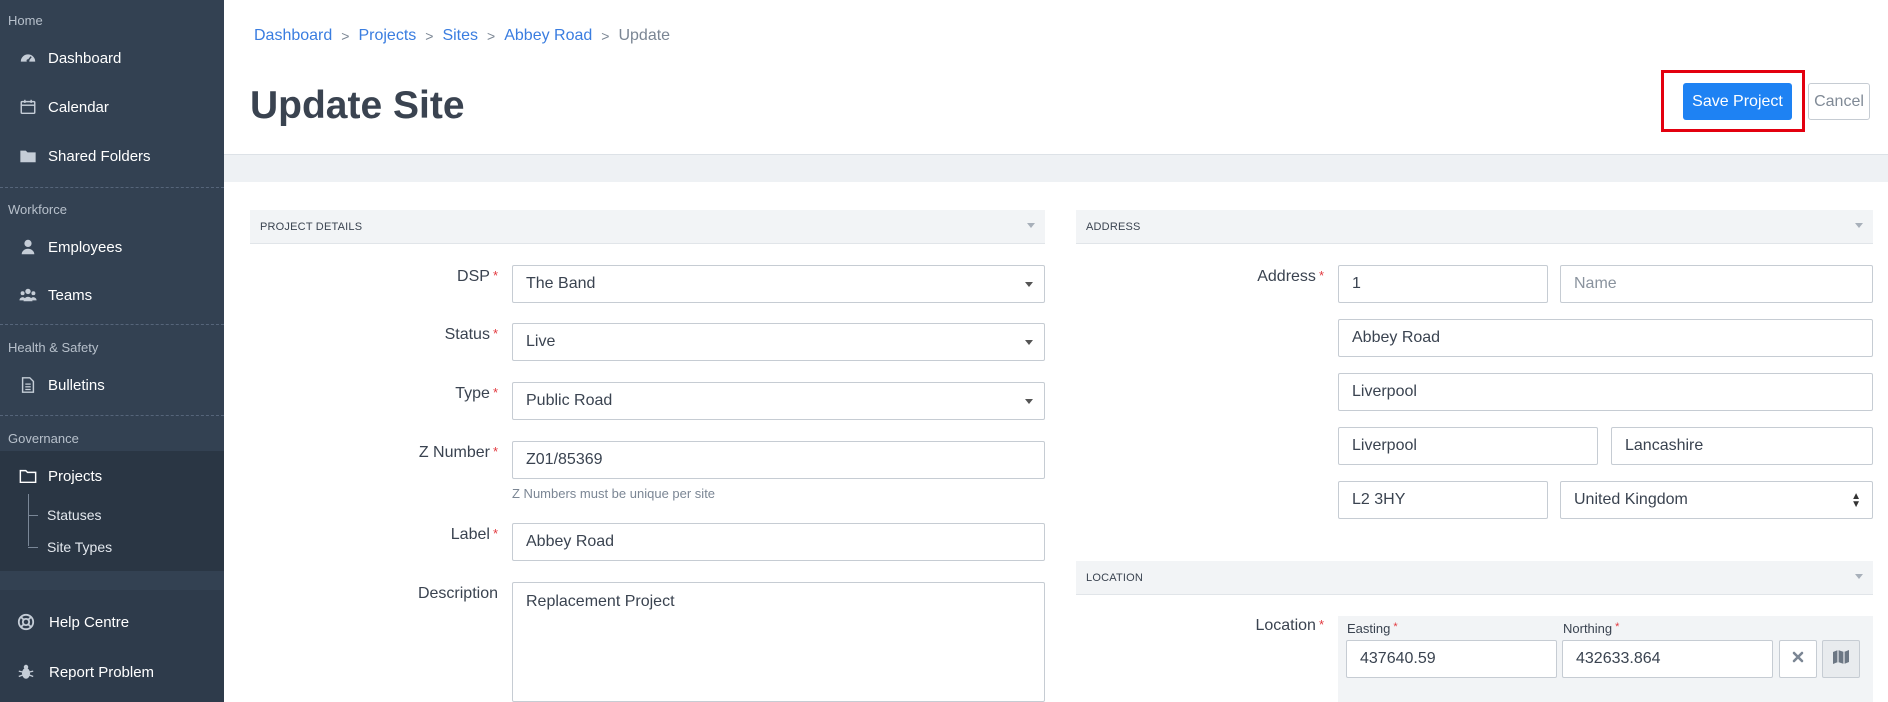  Describe the element at coordinates (1839, 101) in the screenshot. I see `cancel-button: Cancel` at that location.